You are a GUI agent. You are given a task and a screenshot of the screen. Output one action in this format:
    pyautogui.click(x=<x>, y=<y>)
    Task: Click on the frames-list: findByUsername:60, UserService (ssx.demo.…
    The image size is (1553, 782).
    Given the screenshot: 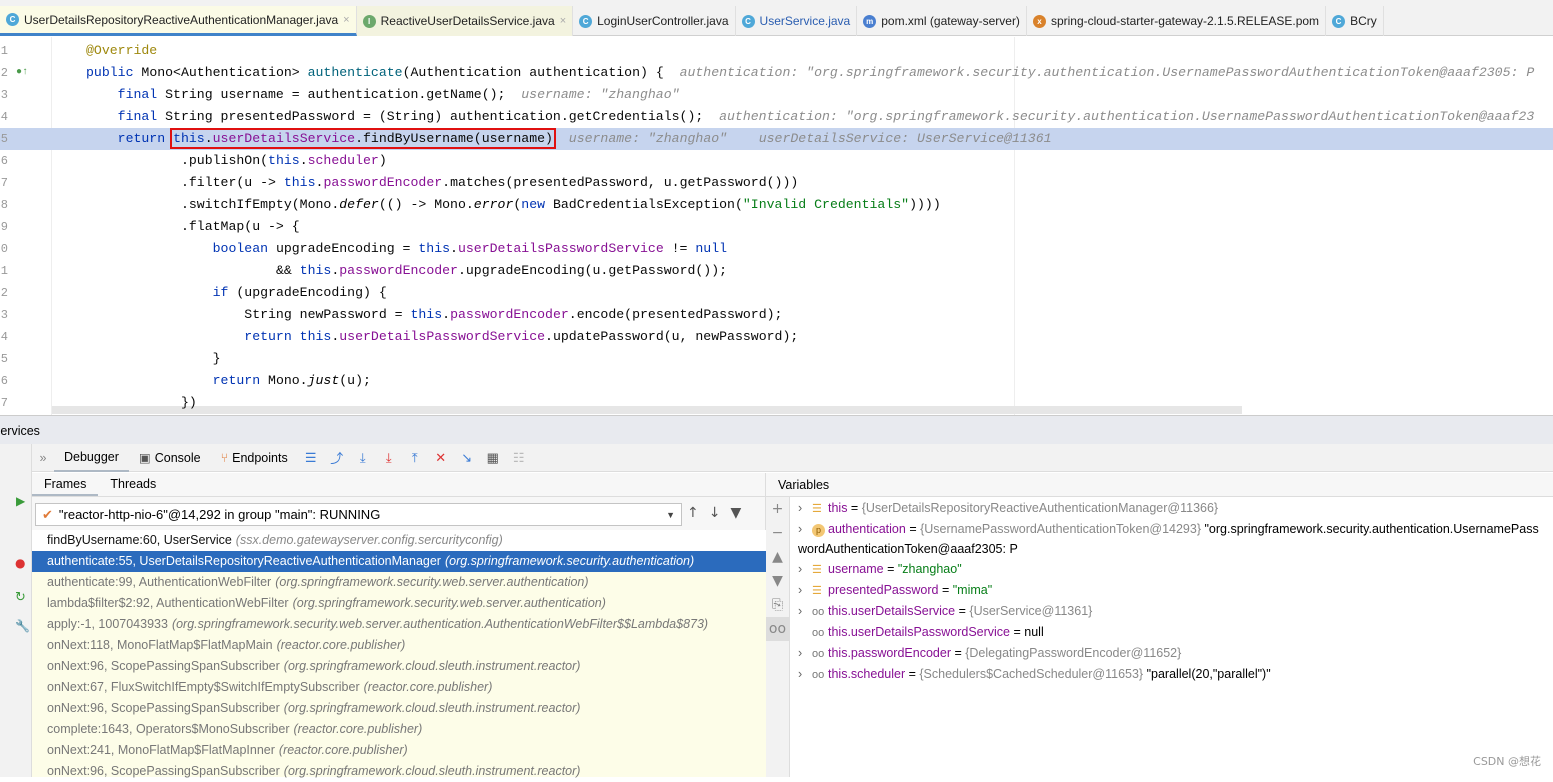 What is the action you would take?
    pyautogui.click(x=399, y=654)
    